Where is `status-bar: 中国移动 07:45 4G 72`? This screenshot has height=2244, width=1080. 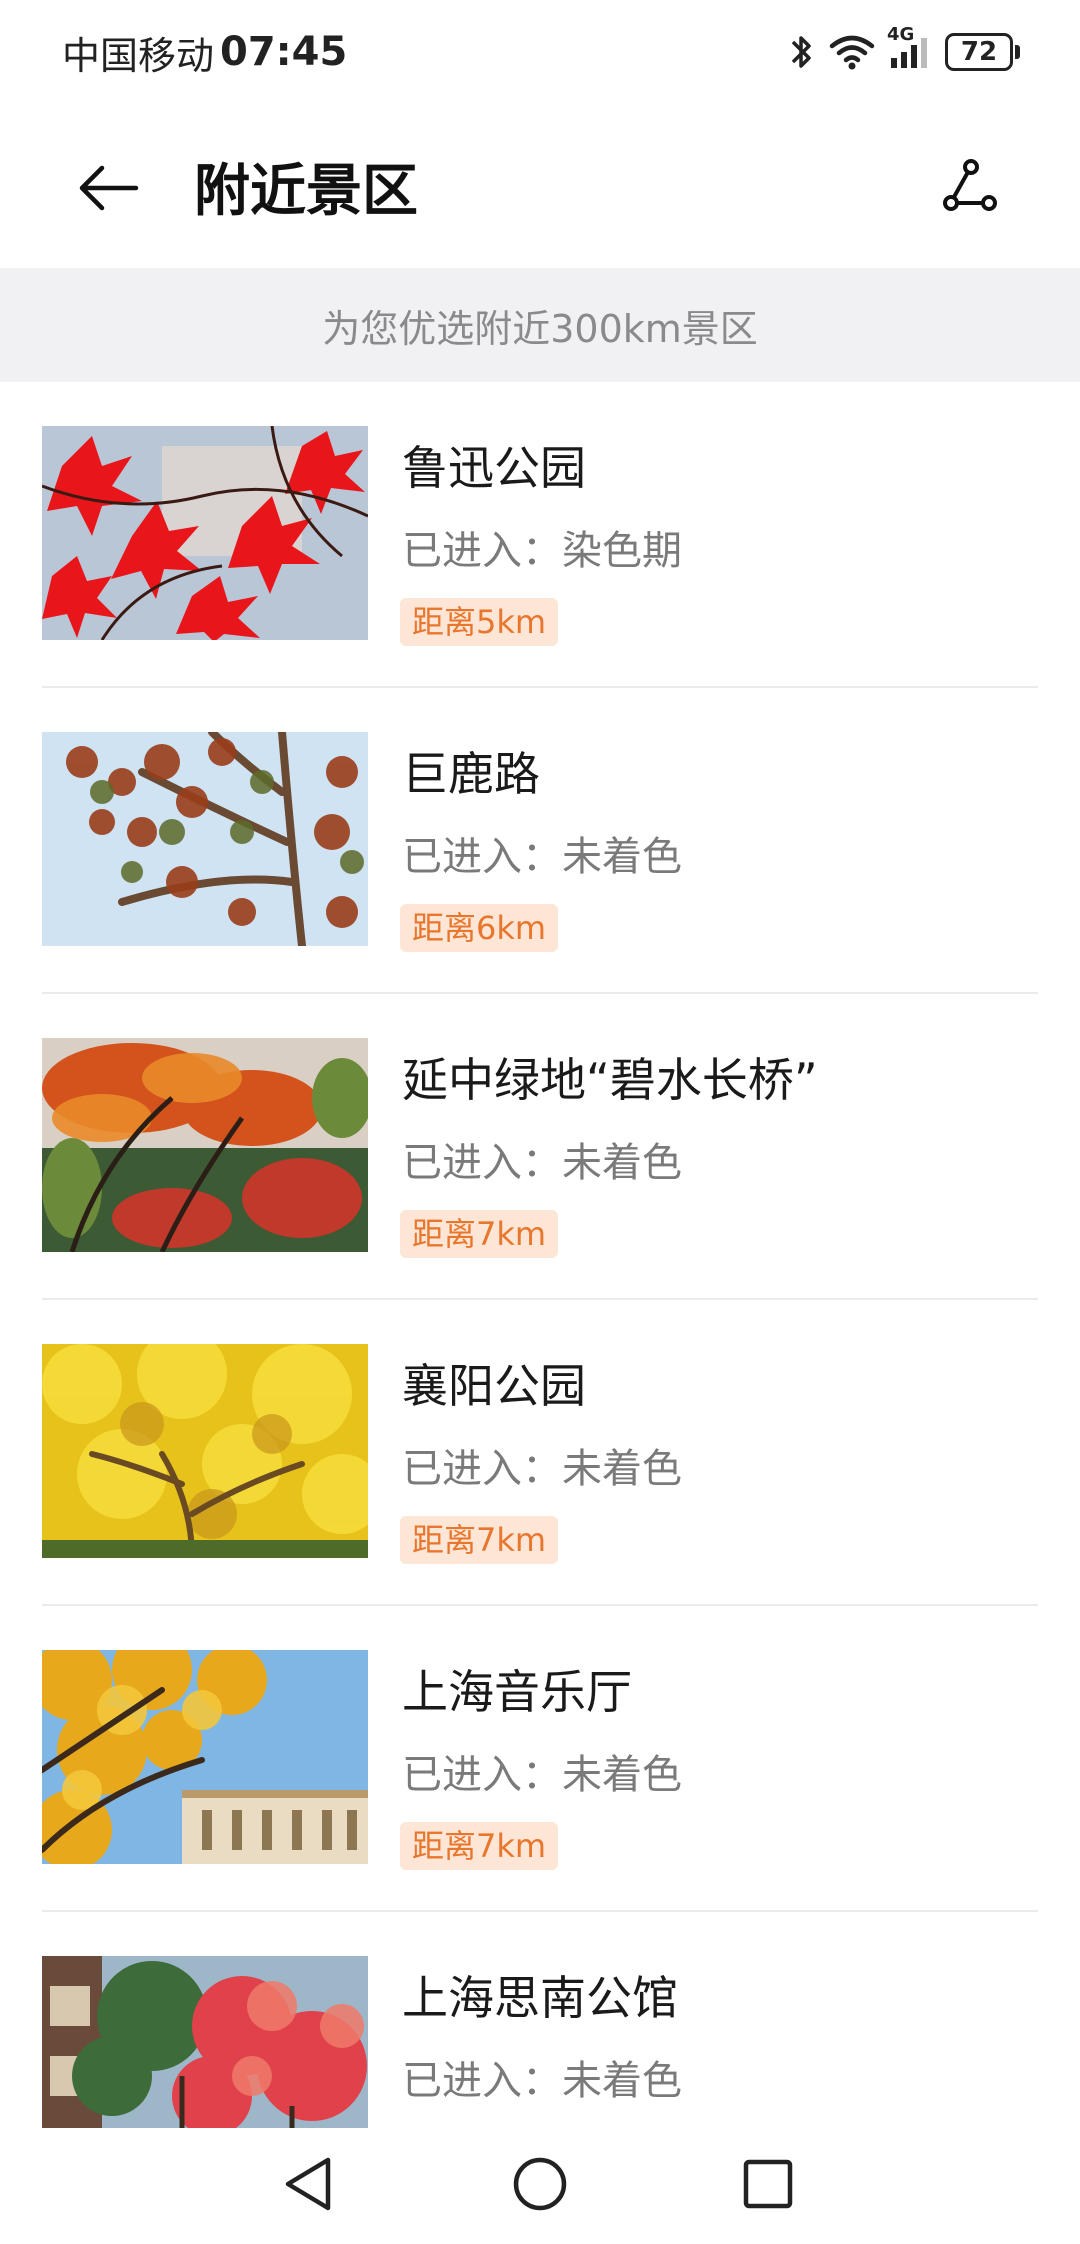 status-bar: 中国移动 07:45 4G 72 is located at coordinates (540, 52).